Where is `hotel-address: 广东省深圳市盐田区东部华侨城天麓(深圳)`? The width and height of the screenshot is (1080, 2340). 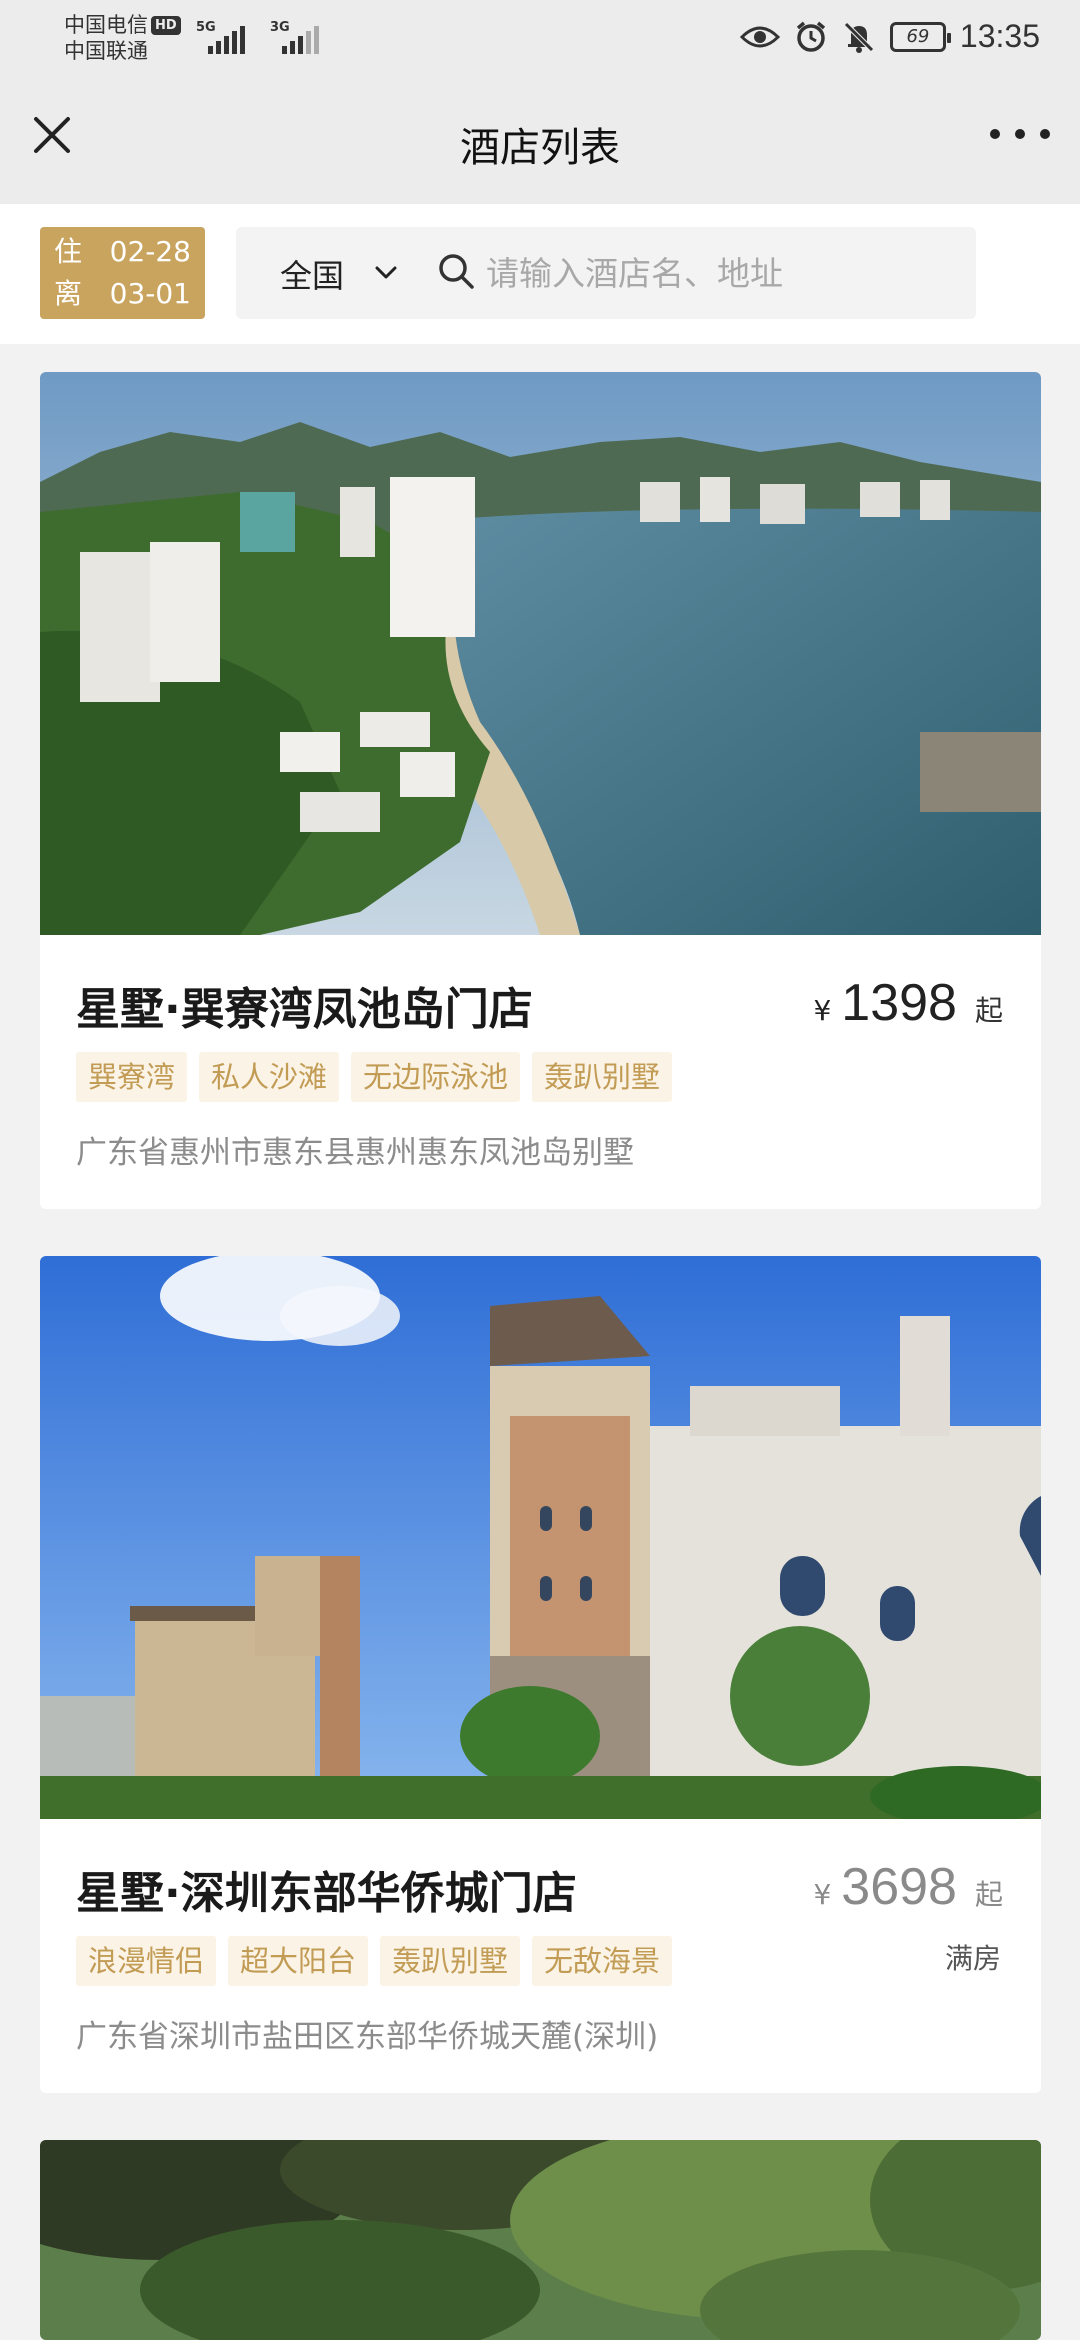 hotel-address: 广东省深圳市盐田区东部华侨城天麓(深圳) is located at coordinates (367, 2037).